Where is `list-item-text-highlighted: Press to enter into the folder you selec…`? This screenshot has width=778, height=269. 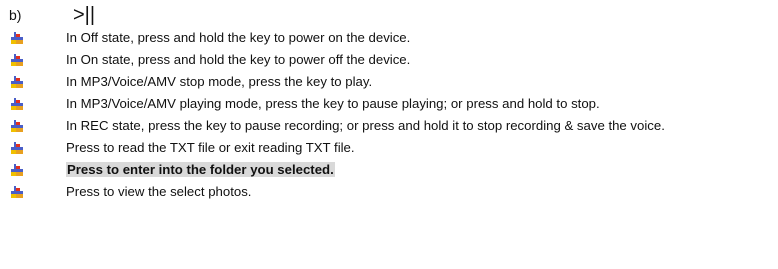 list-item-text-highlighted: Press to enter into the folder you selec… is located at coordinates (200, 169).